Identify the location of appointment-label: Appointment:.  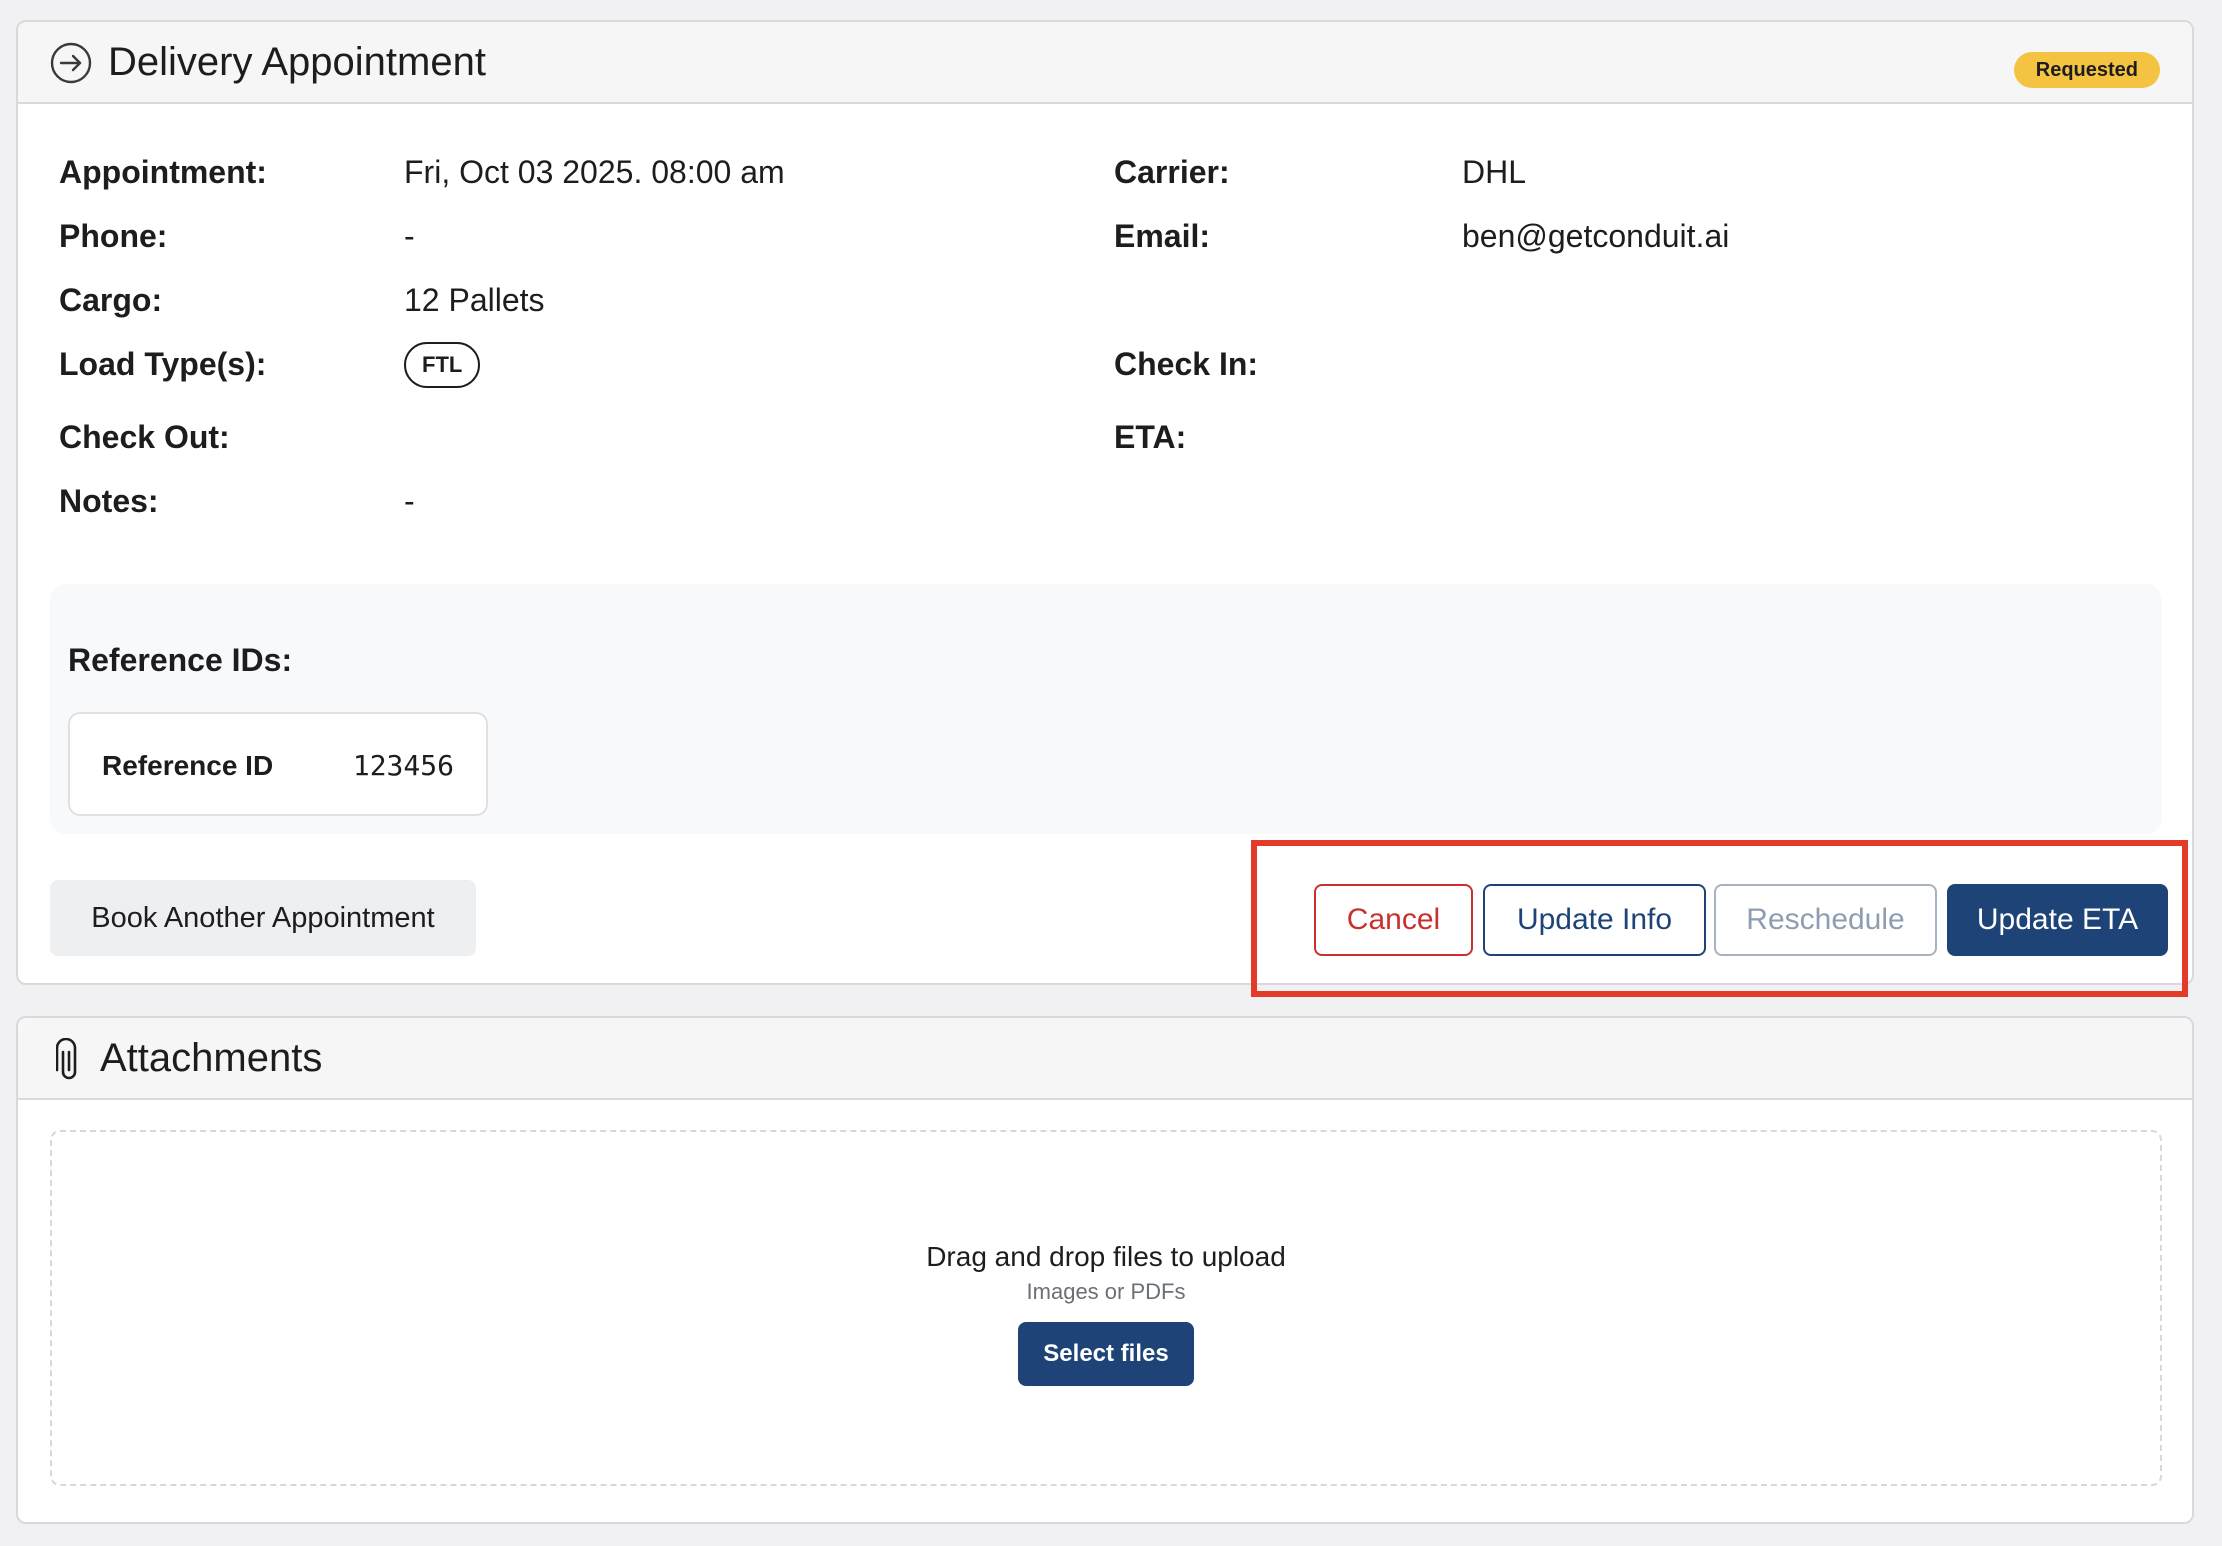
(163, 172).